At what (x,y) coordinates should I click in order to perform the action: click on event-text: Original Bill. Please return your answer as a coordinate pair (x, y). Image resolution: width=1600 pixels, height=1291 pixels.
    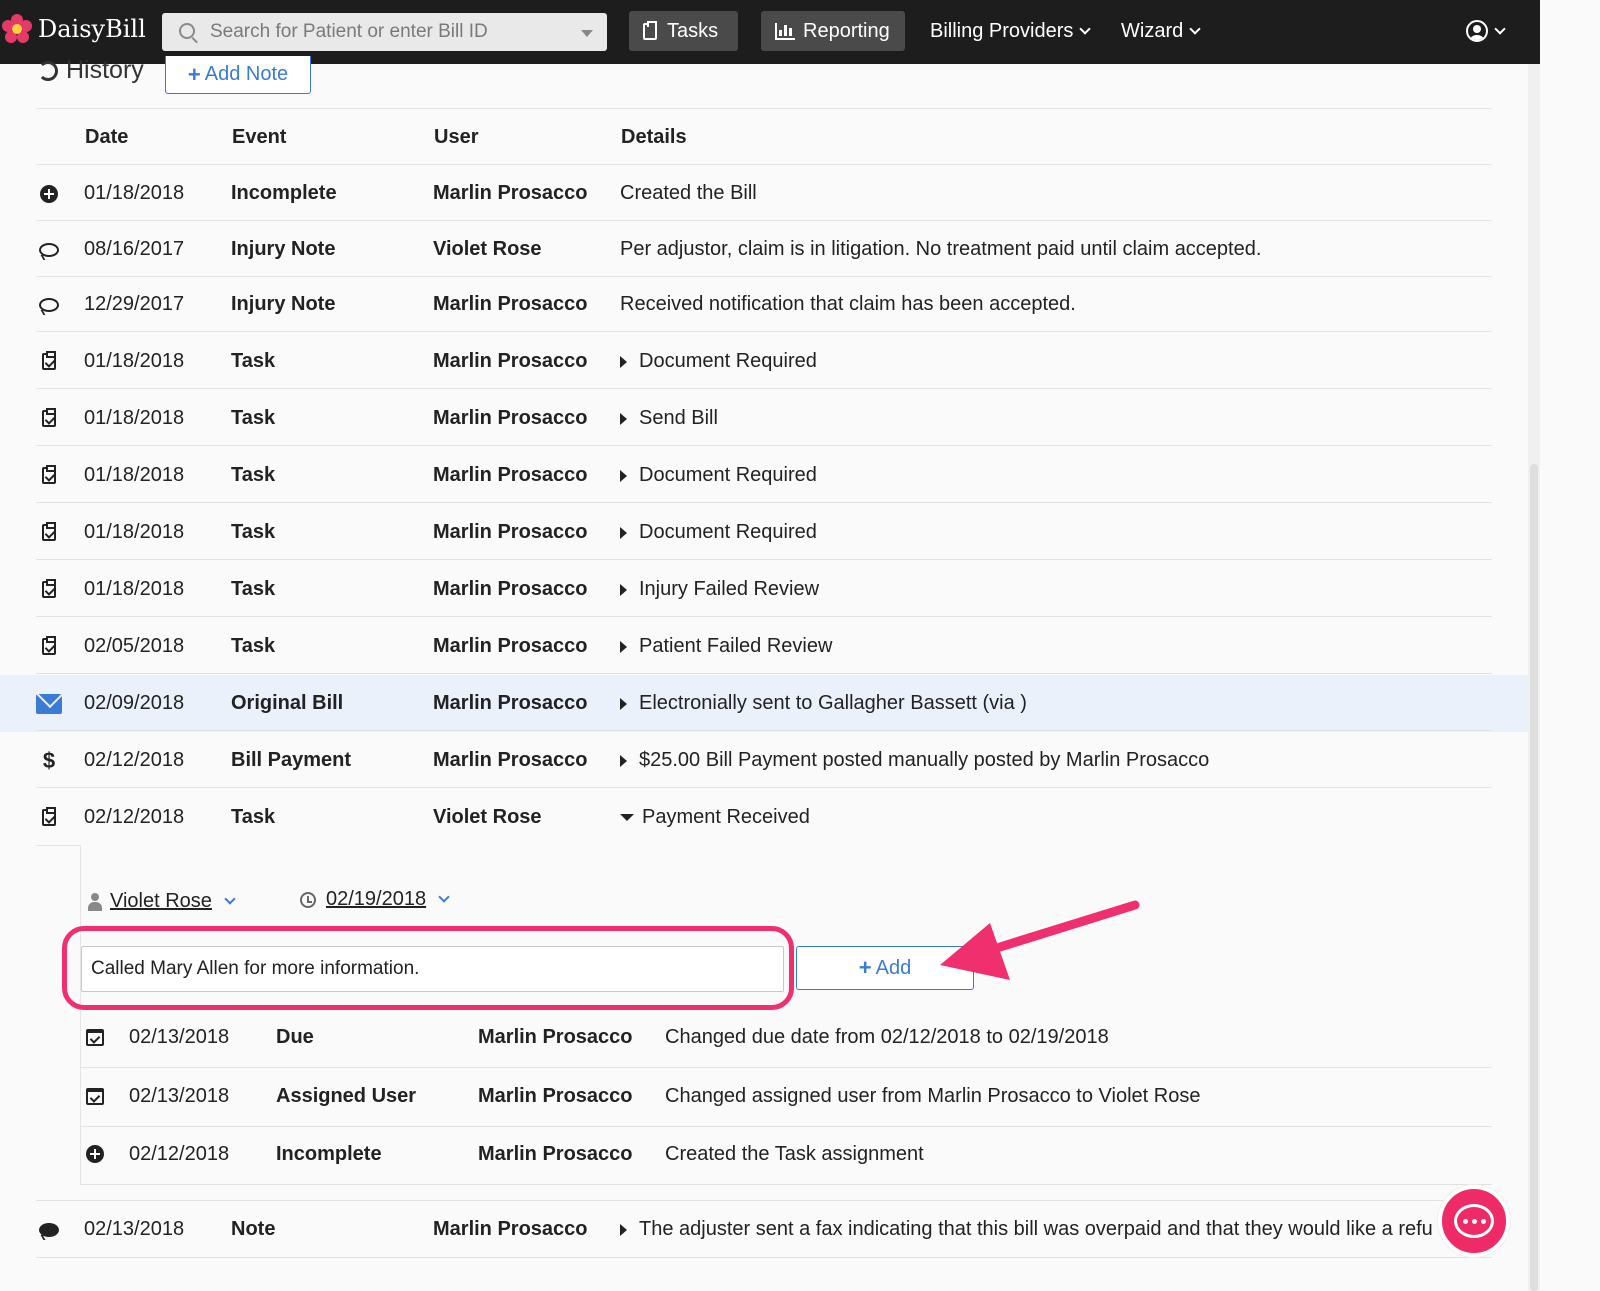
    Looking at the image, I should click on (287, 703).